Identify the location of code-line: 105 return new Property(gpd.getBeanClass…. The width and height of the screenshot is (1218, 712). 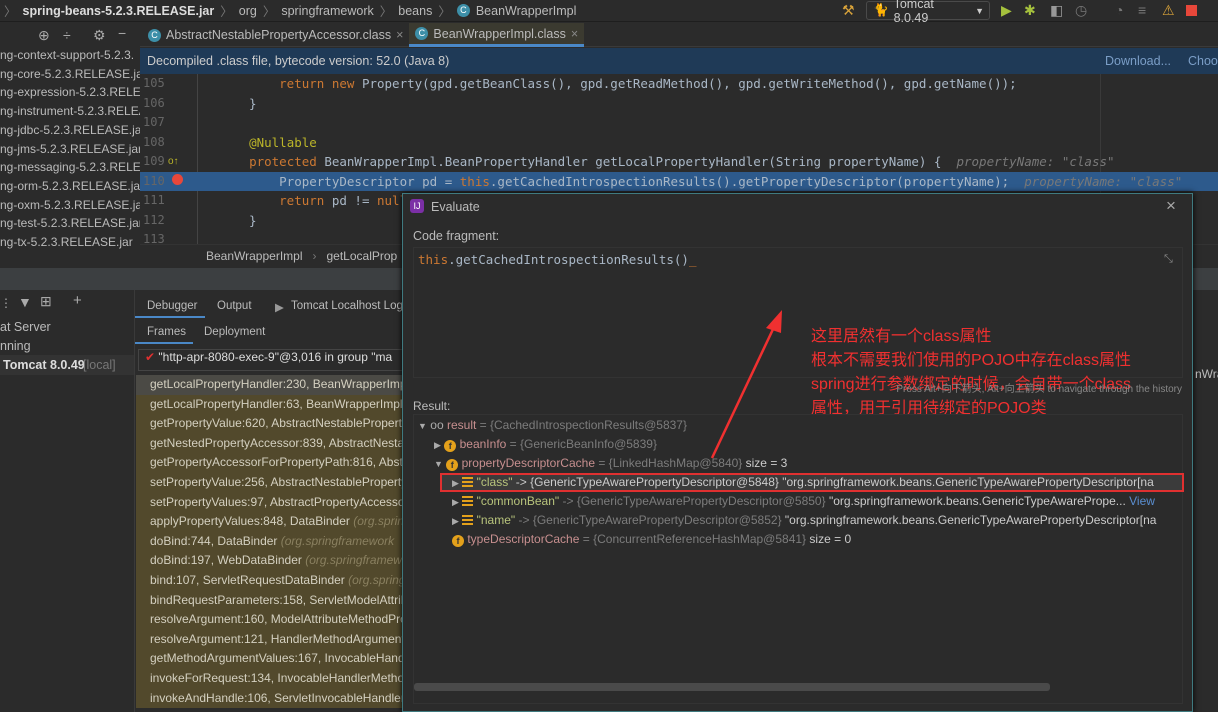
(679, 84).